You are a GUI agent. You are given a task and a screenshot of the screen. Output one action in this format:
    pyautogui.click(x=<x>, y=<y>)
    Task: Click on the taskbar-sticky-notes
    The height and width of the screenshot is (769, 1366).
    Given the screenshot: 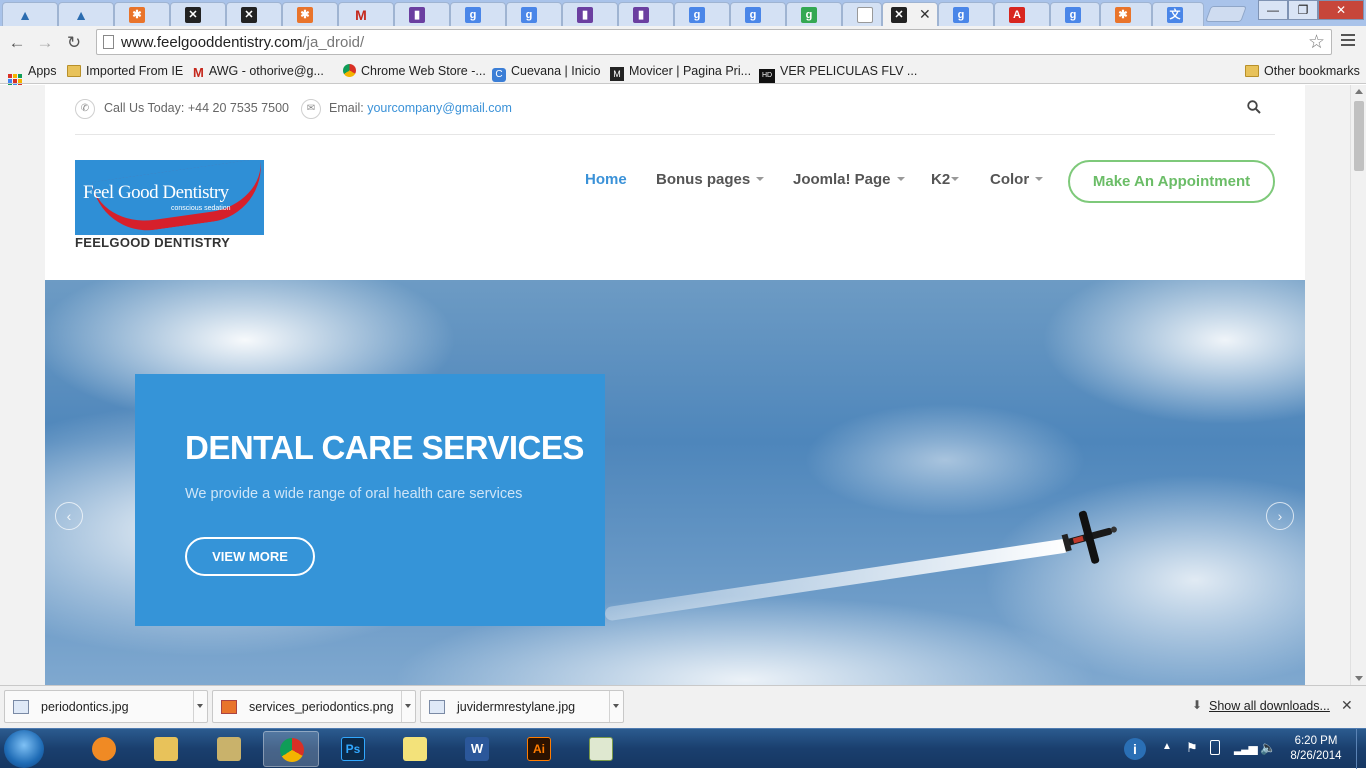 What is the action you would take?
    pyautogui.click(x=415, y=749)
    